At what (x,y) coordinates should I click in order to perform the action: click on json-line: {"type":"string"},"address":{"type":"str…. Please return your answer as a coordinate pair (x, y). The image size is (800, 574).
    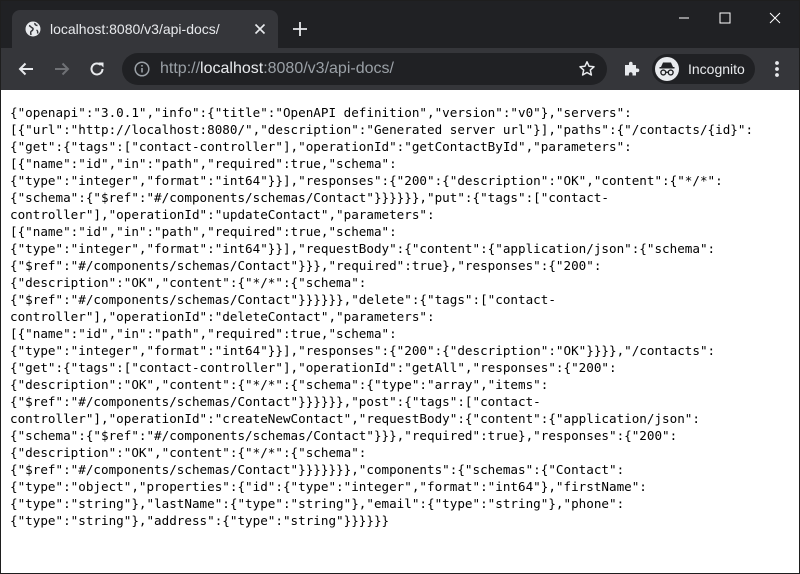
    Looking at the image, I should click on (200, 520).